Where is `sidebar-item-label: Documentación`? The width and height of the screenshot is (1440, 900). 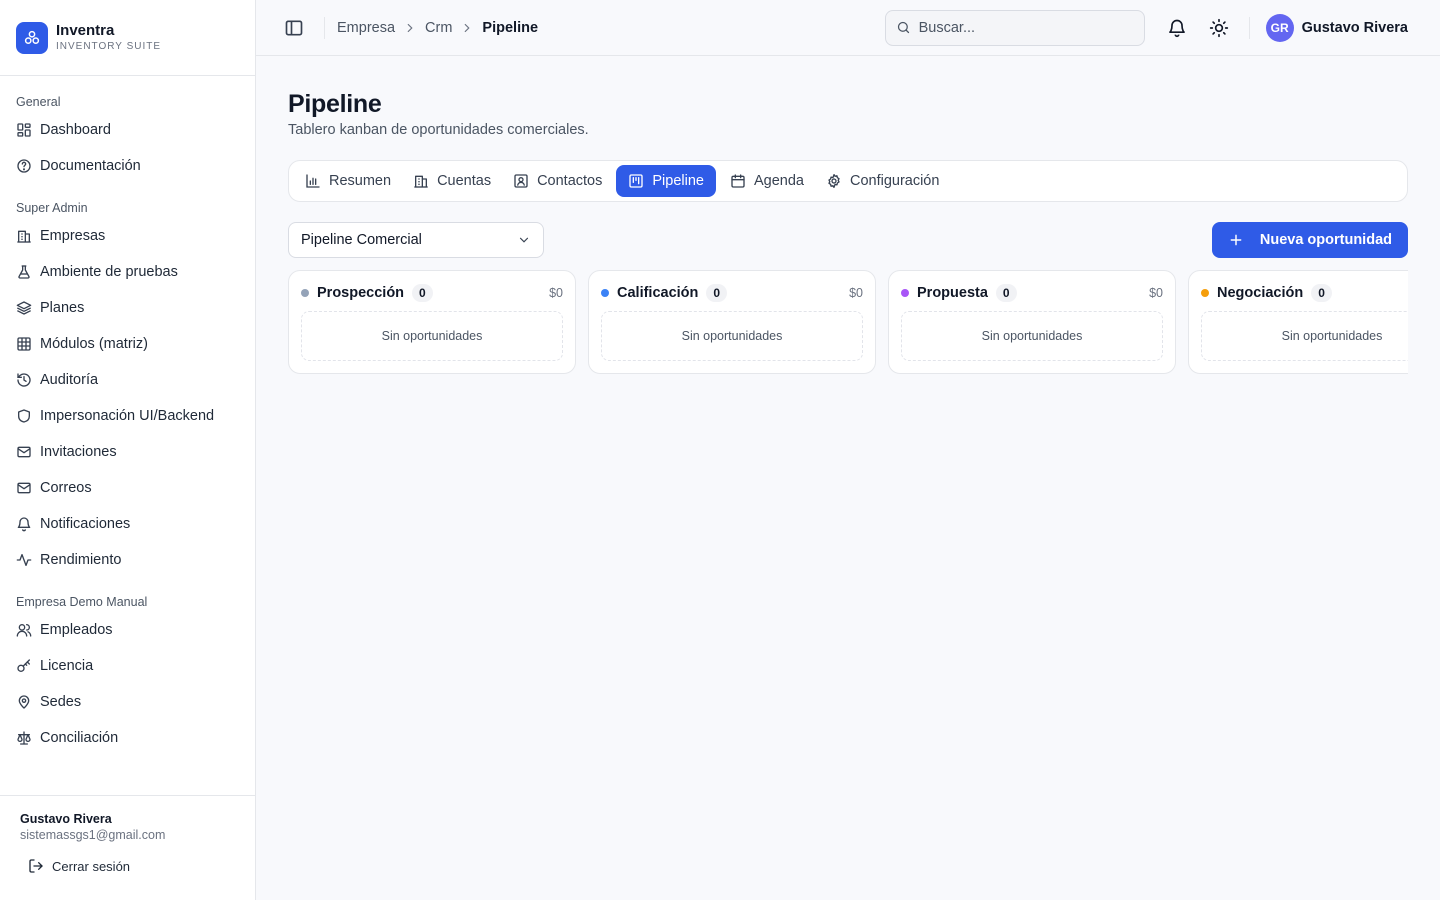
sidebar-item-label: Documentación is located at coordinates (90, 166).